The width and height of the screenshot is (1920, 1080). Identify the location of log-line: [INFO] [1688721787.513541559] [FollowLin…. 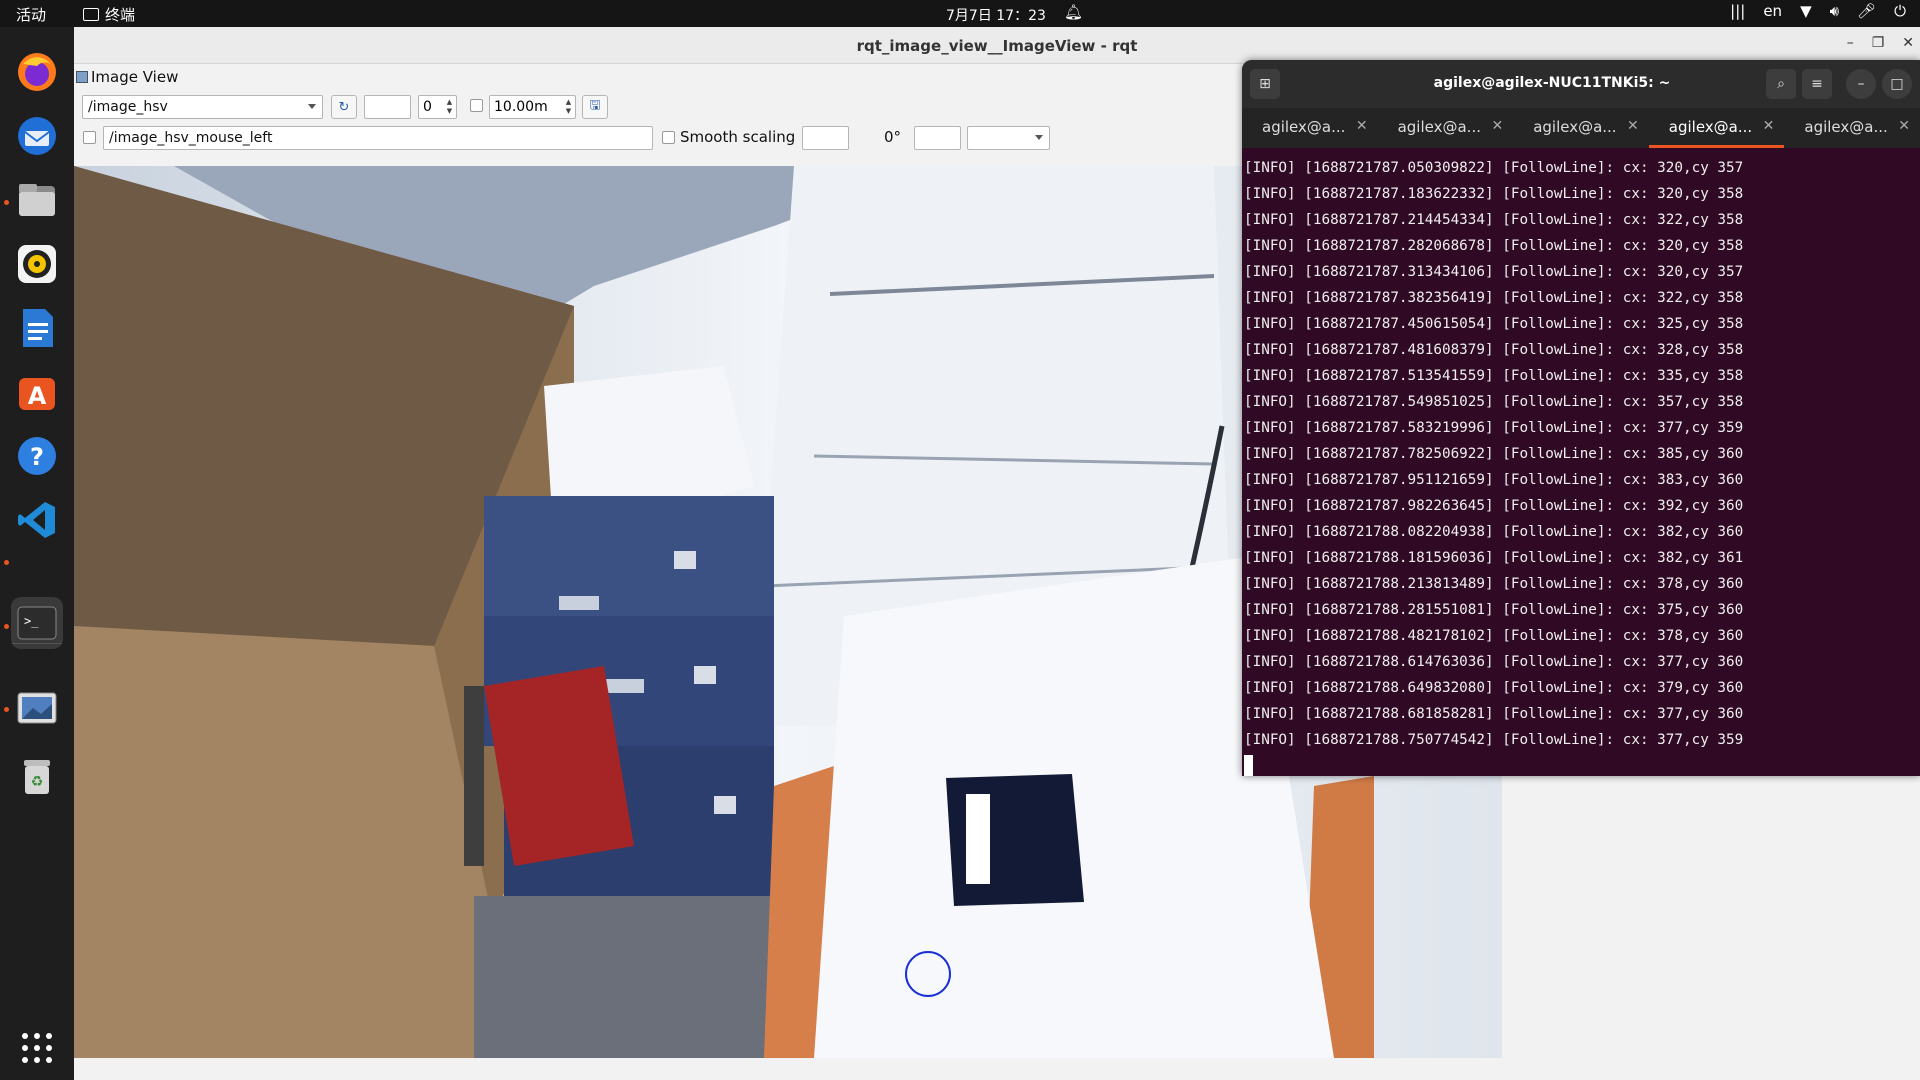
(1494, 376).